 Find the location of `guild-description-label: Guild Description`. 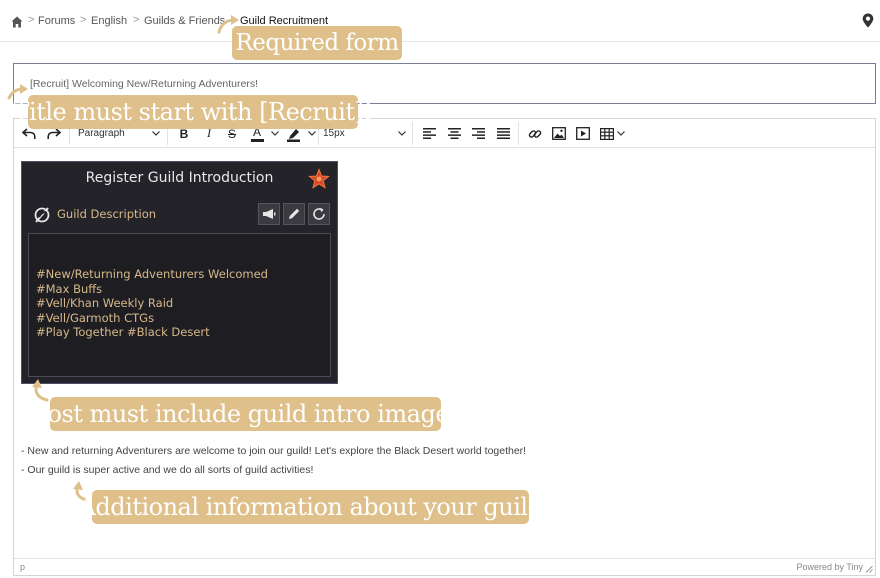

guild-description-label: Guild Description is located at coordinates (107, 214).